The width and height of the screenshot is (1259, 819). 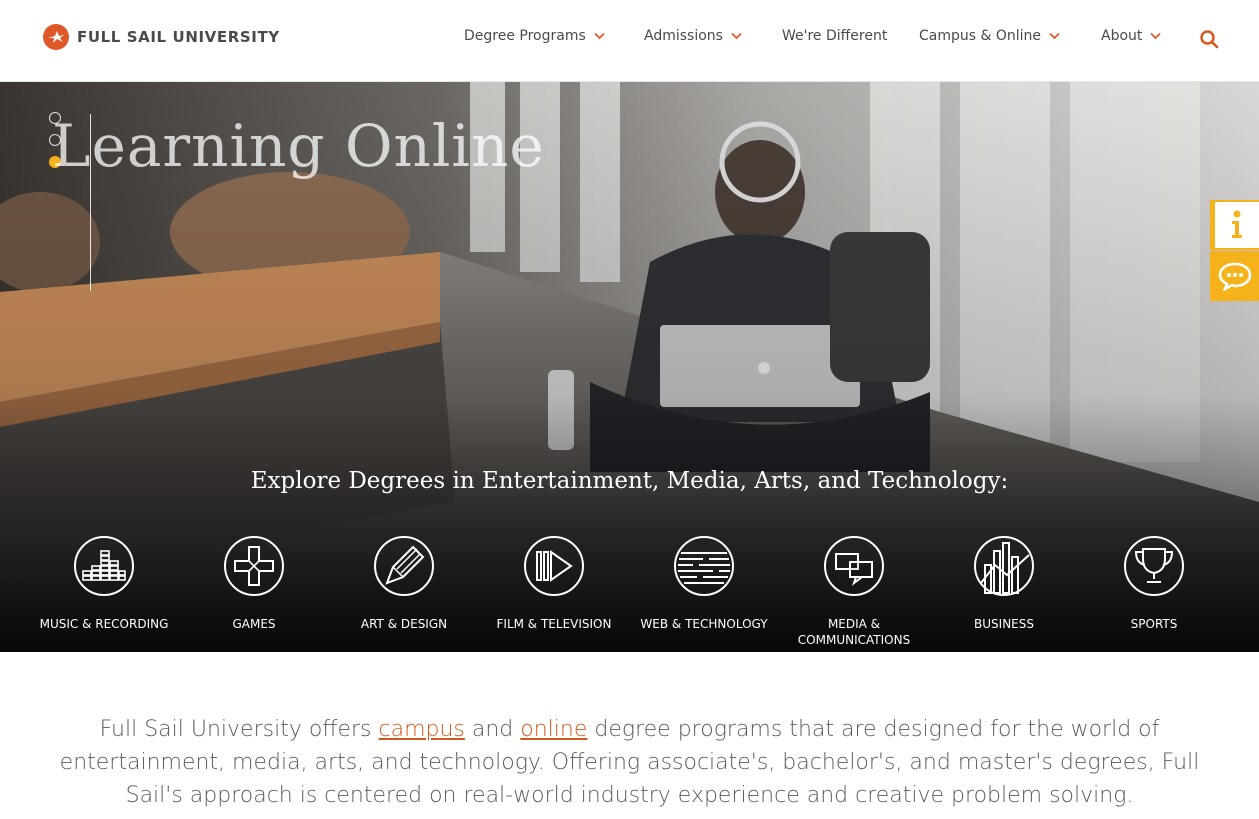 What do you see at coordinates (422, 729) in the screenshot?
I see `campus-link: campus` at bounding box center [422, 729].